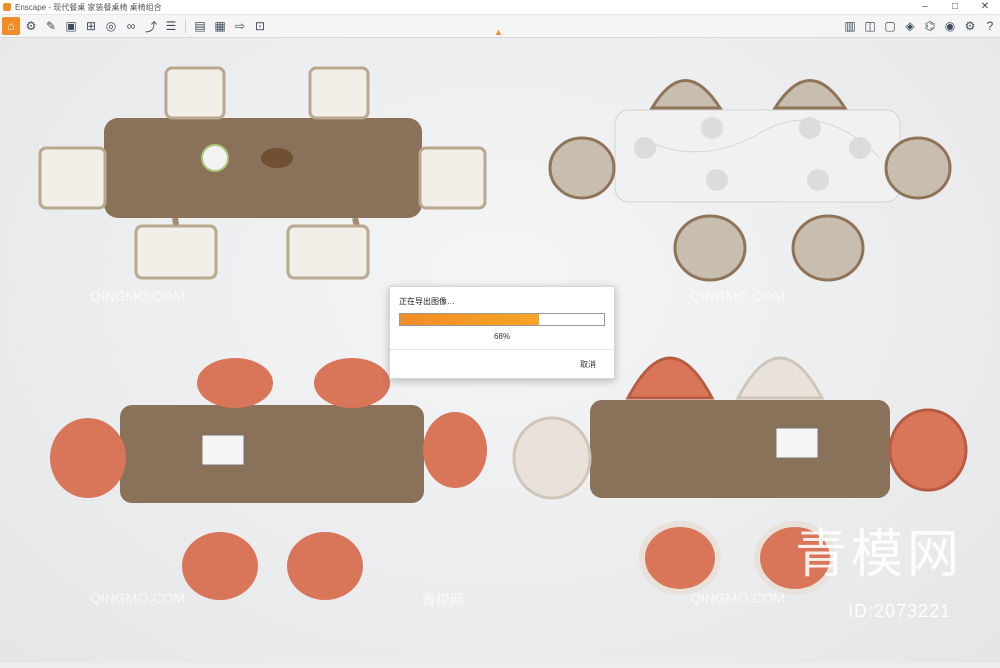 The image size is (1000, 668). Describe the element at coordinates (51, 26) in the screenshot. I see `paint-icon: ✎` at that location.